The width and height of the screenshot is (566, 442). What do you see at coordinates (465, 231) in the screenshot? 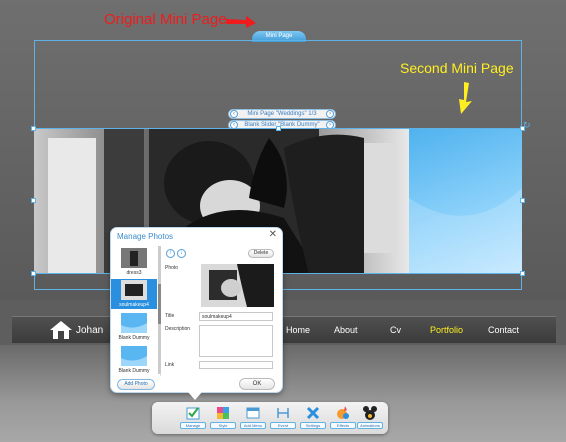
I see `blue-swoosh` at bounding box center [465, 231].